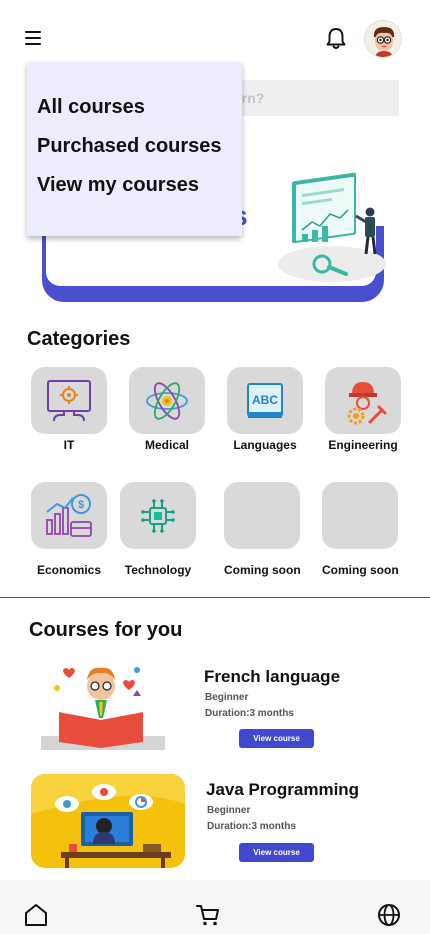  I want to click on category-economics: $ Economics, so click(69, 529).